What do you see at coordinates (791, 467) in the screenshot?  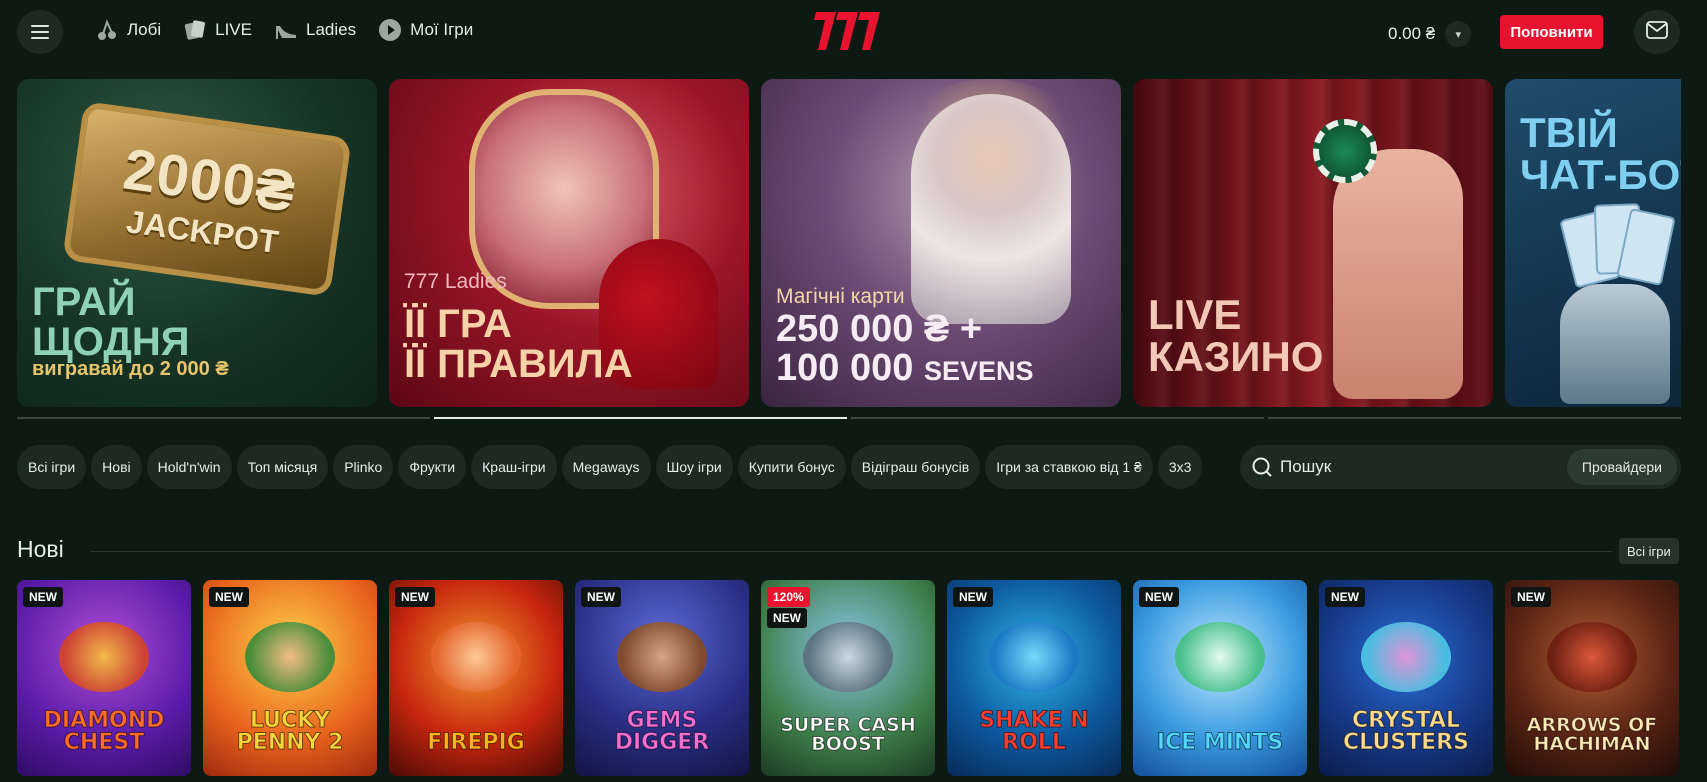 I see `category-chip: Купити бонус` at bounding box center [791, 467].